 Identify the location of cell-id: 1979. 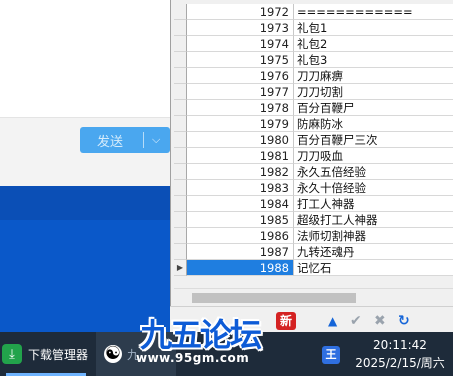
(240, 124).